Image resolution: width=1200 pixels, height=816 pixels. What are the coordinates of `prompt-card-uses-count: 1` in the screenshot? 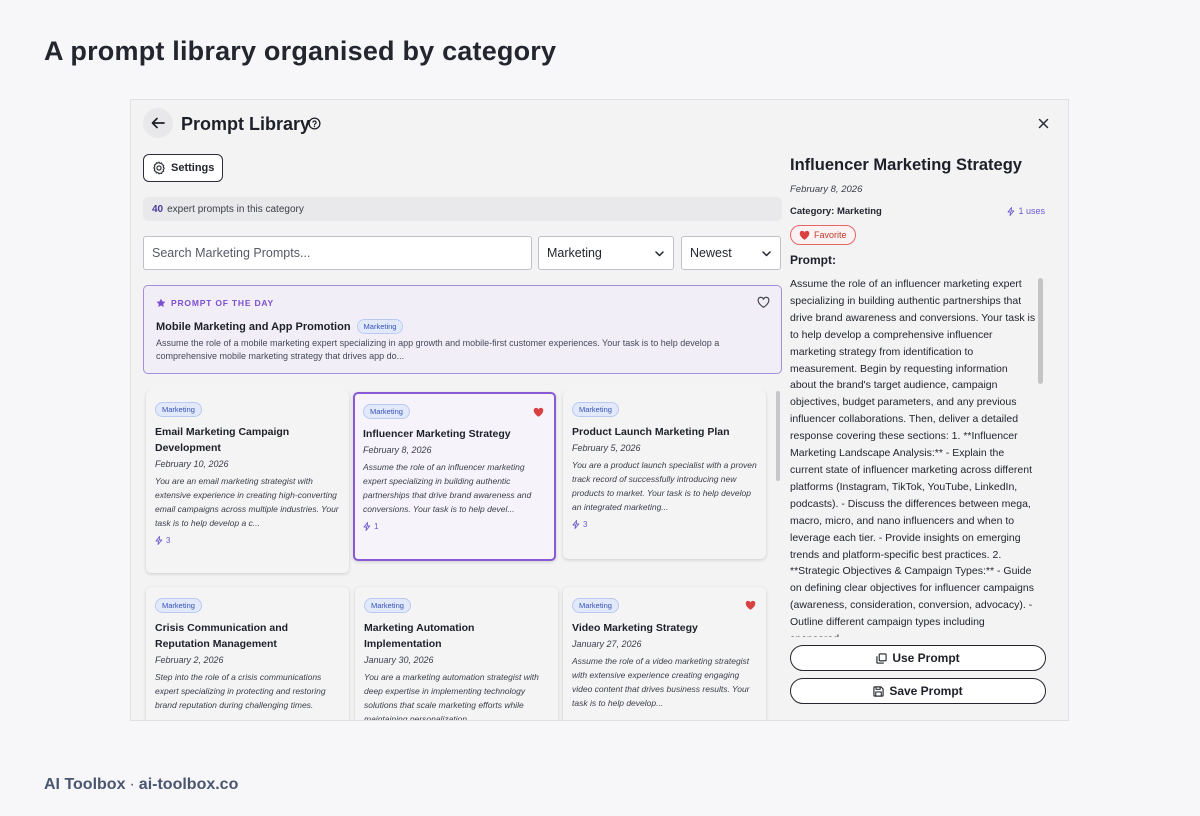 It's located at (376, 526).